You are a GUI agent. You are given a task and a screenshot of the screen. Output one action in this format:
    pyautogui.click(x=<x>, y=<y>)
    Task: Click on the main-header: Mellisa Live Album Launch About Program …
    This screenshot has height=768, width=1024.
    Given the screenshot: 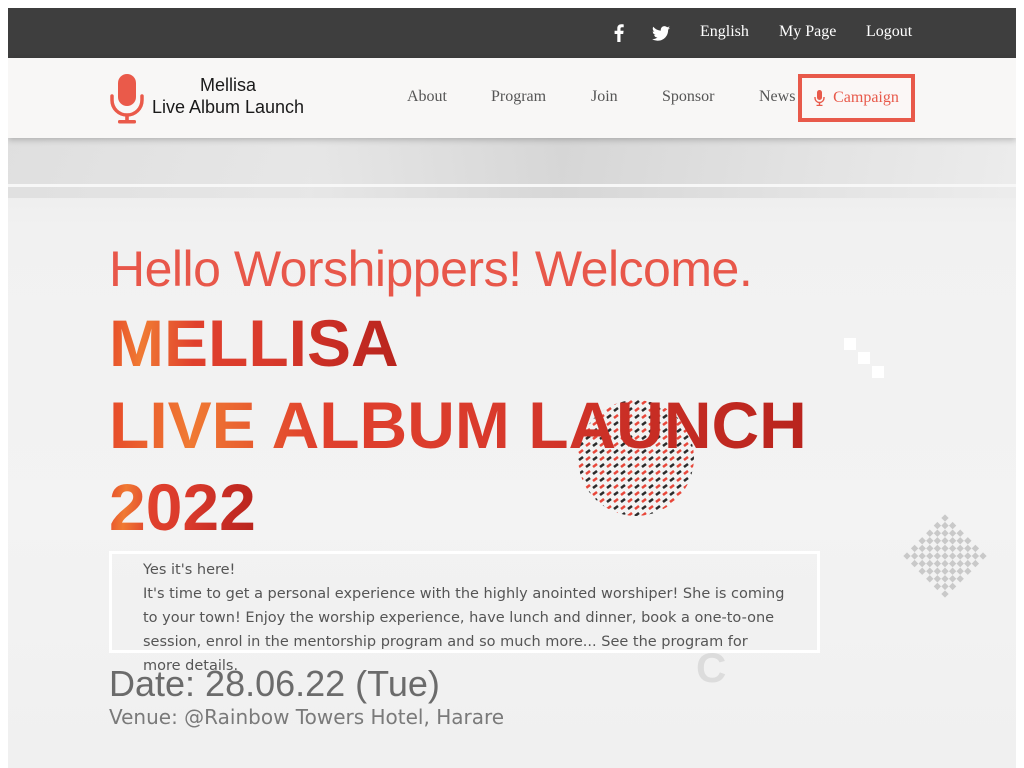 What is the action you would take?
    pyautogui.click(x=512, y=98)
    